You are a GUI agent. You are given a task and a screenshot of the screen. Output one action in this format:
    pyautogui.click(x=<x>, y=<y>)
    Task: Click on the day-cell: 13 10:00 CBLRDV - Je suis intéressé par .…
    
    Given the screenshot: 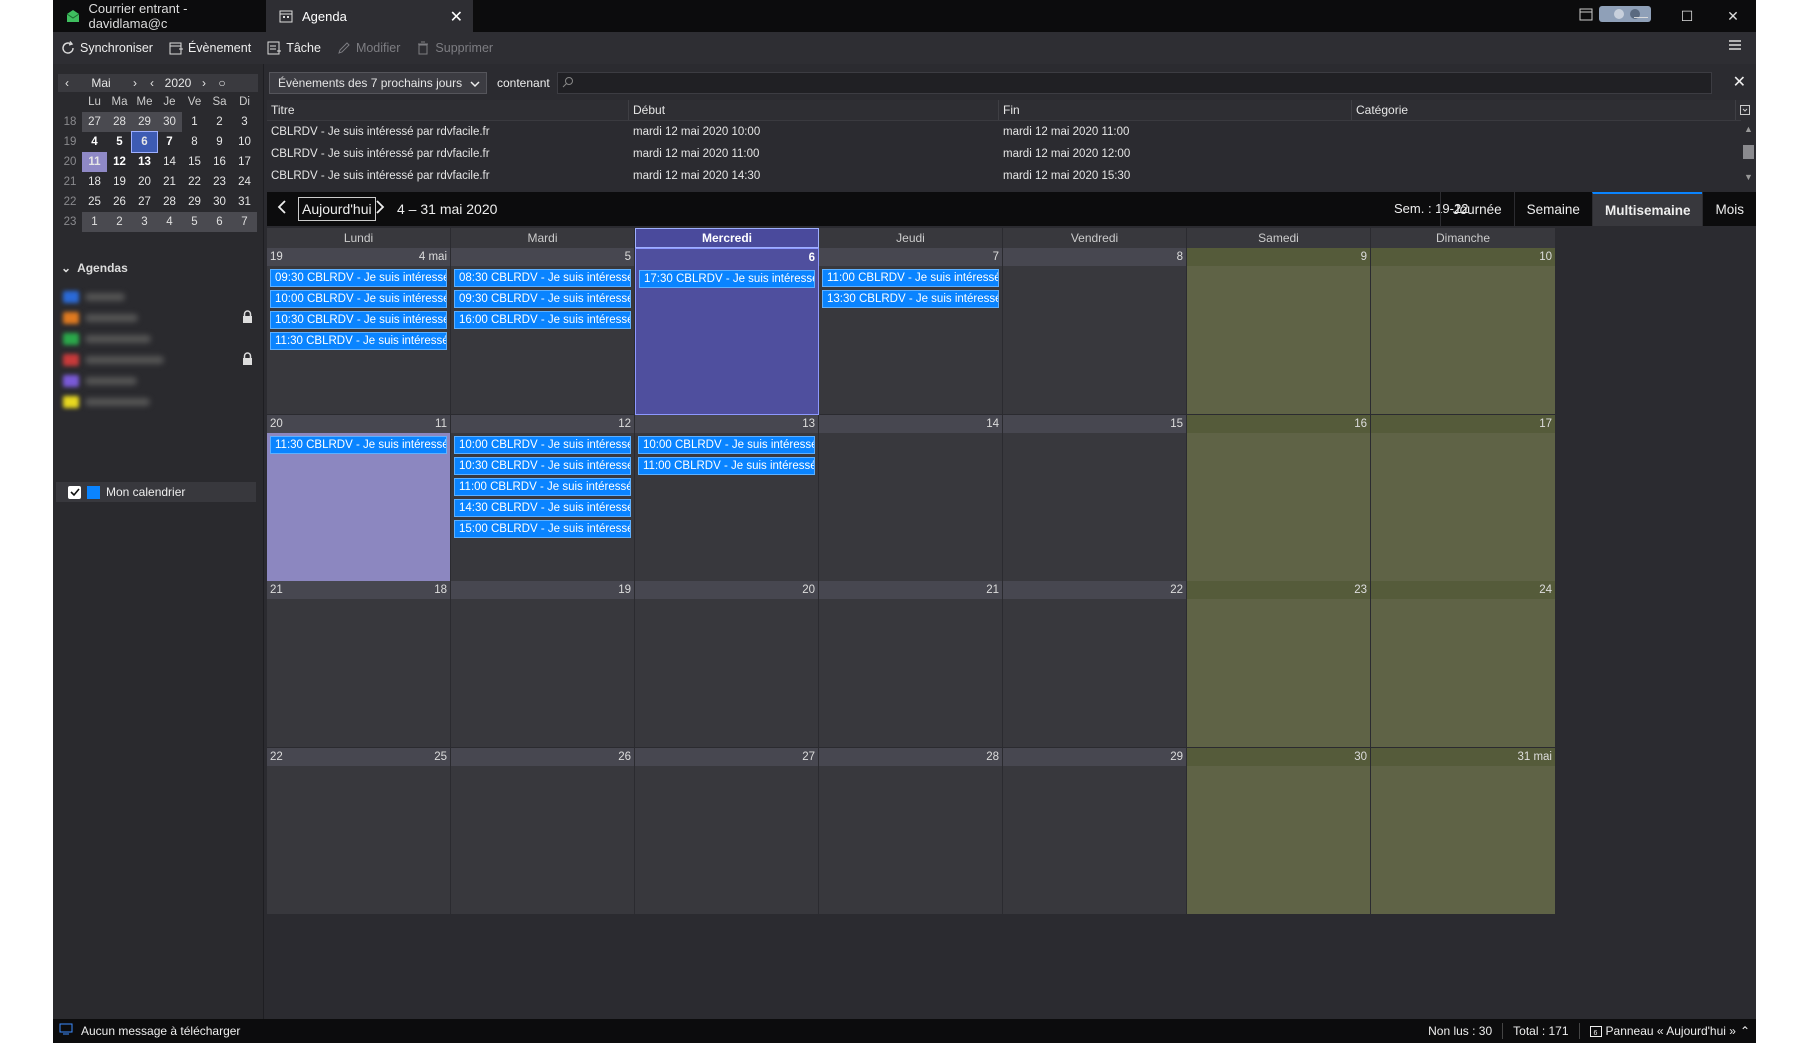 What is the action you would take?
    pyautogui.click(x=727, y=498)
    